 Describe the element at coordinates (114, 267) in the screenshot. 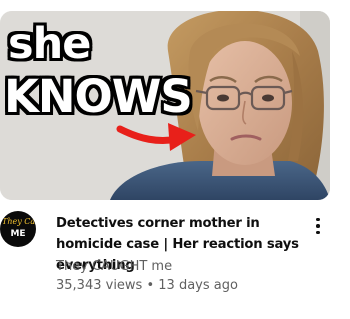

I see `channel-name: They CAUGHT me` at that location.